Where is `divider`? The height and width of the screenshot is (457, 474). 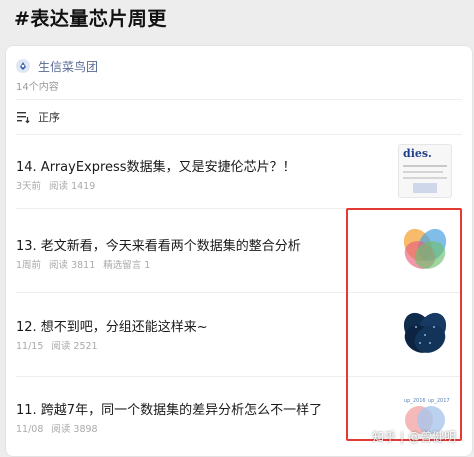 divider is located at coordinates (239, 99).